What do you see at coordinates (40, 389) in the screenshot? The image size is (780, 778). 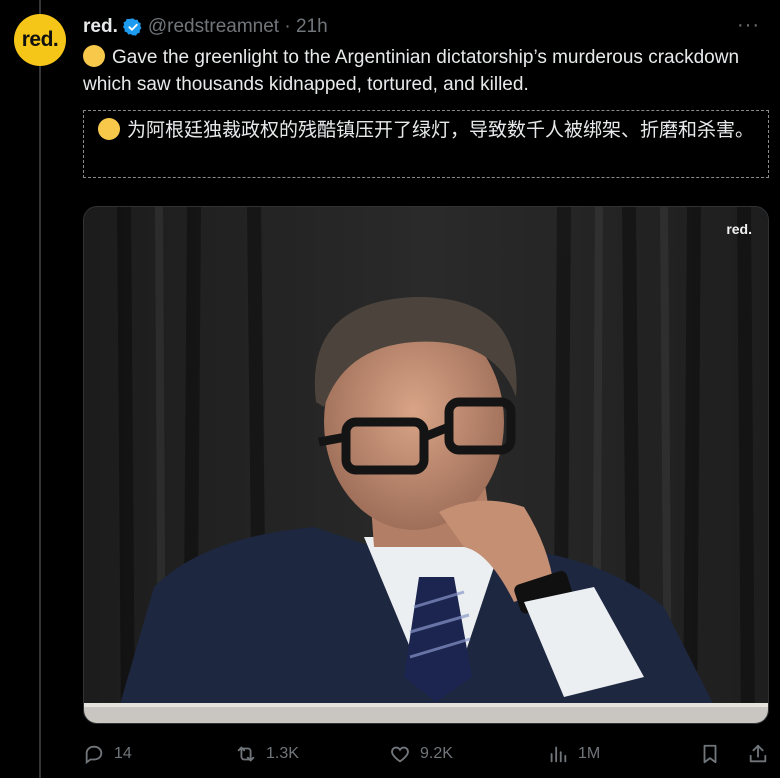 I see `thread-line` at bounding box center [40, 389].